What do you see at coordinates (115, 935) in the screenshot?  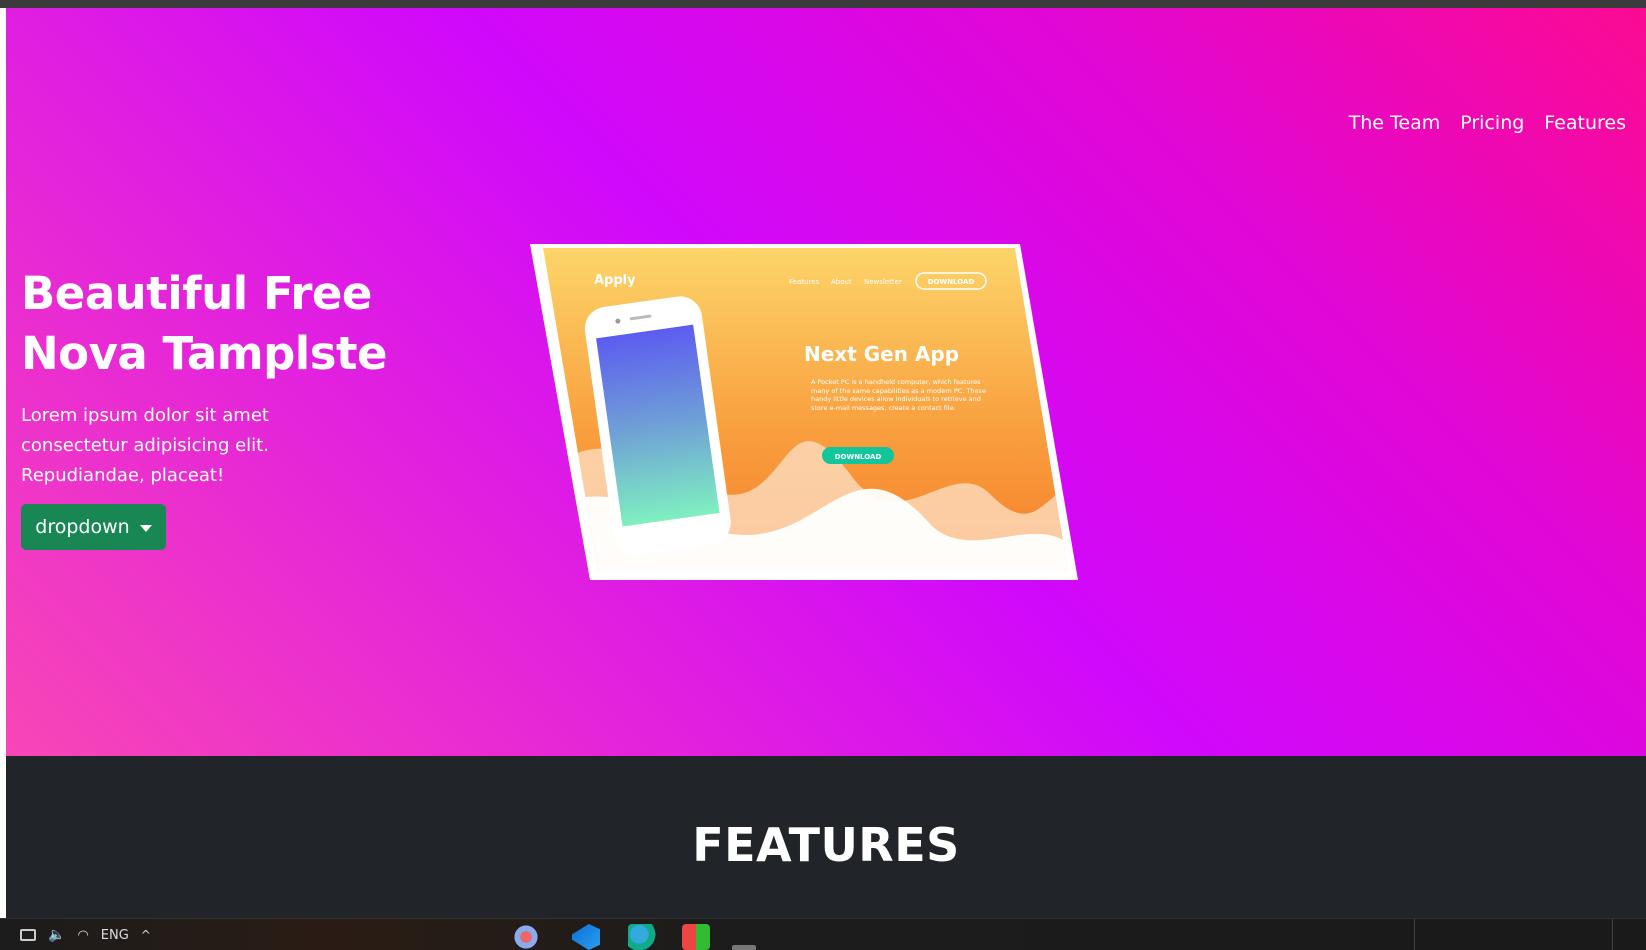 I see `language-indicator: ENG` at bounding box center [115, 935].